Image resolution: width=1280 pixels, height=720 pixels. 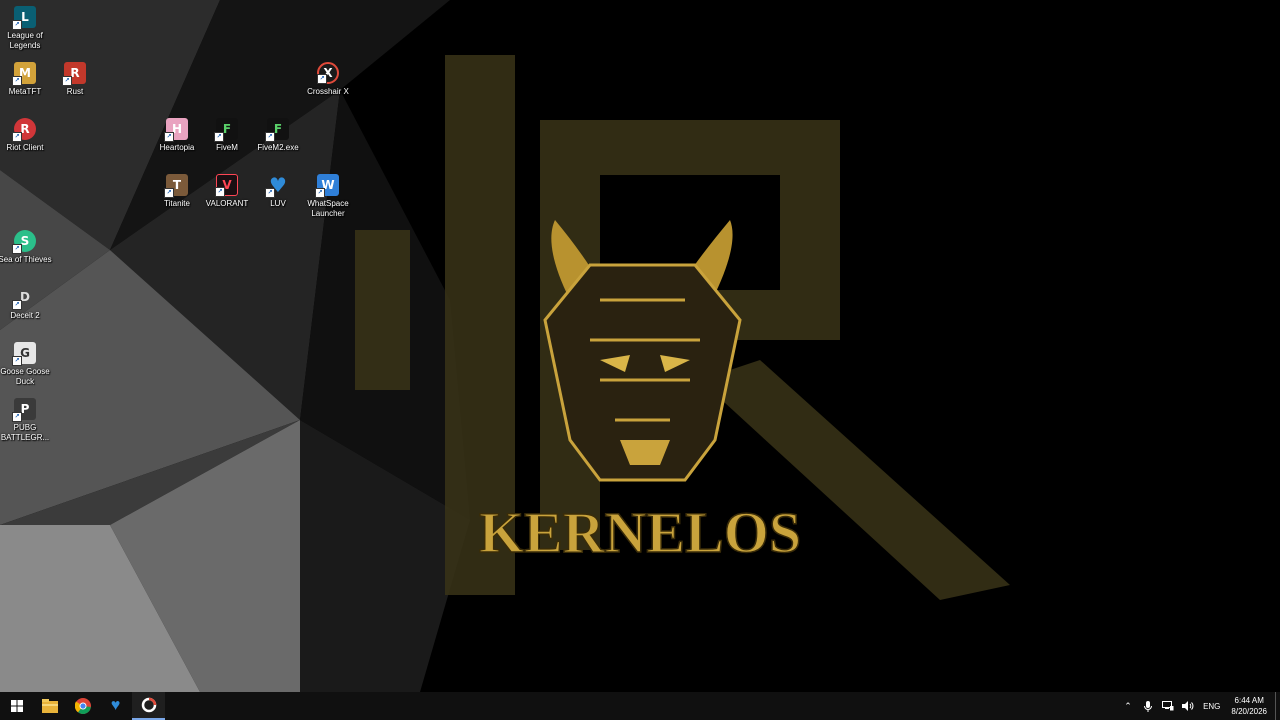 I want to click on desktop-icon-label: LUV, so click(x=278, y=203).